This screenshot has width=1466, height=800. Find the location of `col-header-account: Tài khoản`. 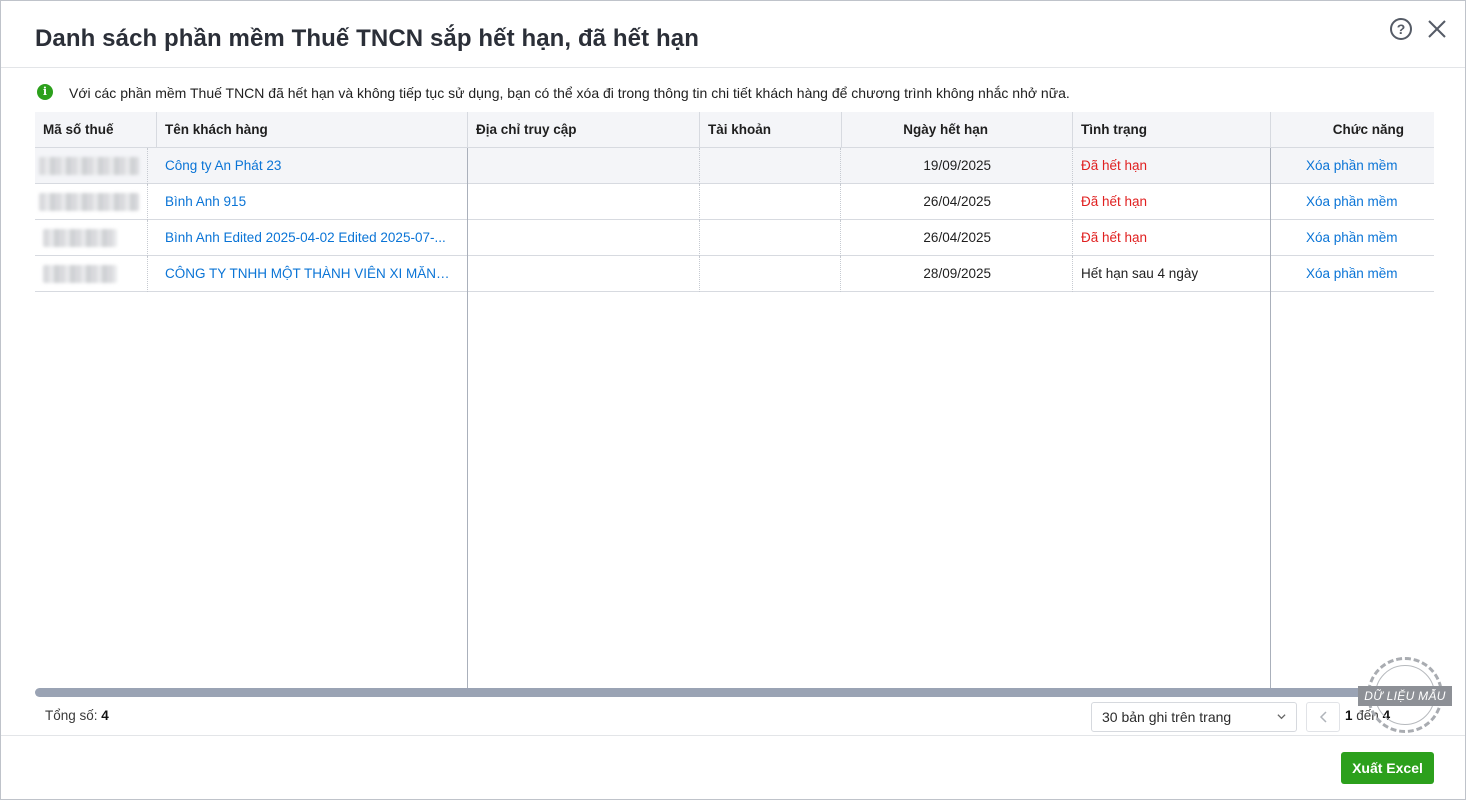

col-header-account: Tài khoản is located at coordinates (739, 130).